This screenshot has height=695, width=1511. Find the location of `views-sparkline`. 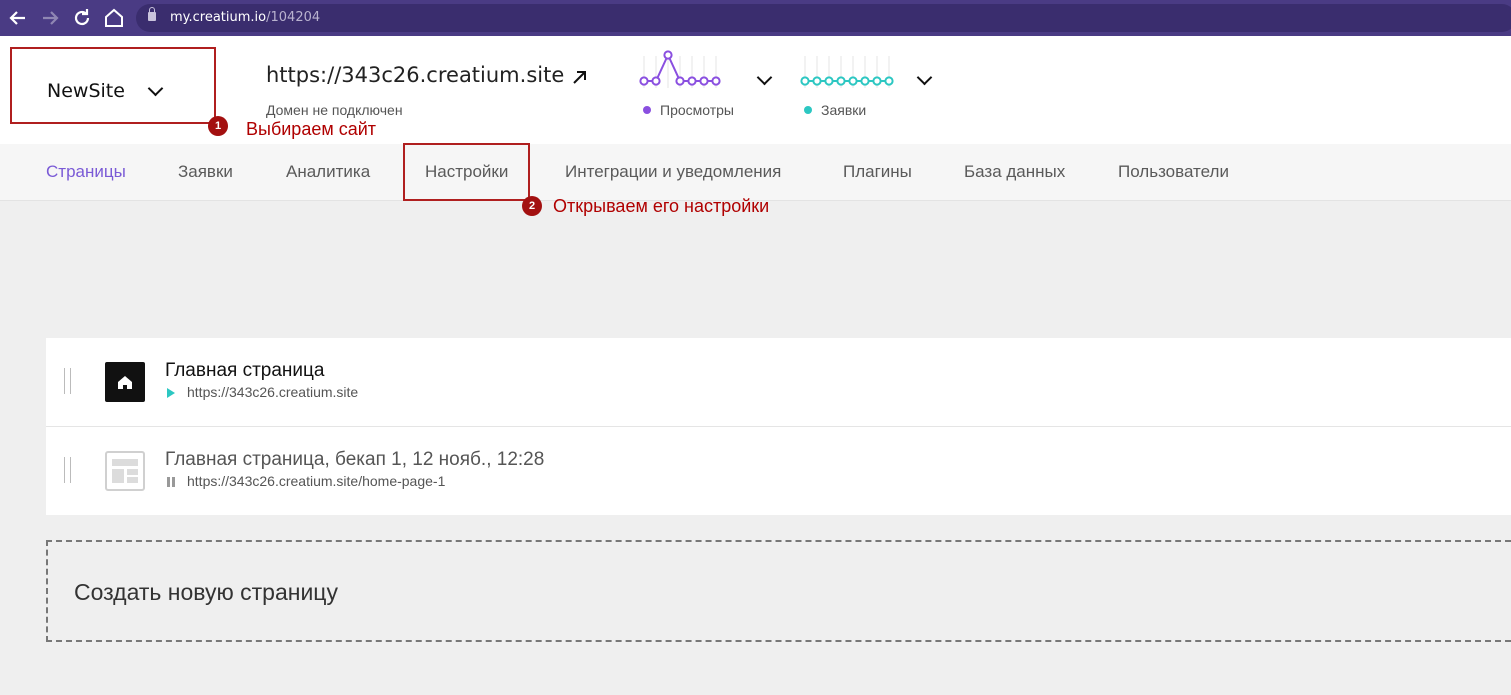

views-sparkline is located at coordinates (691, 72).